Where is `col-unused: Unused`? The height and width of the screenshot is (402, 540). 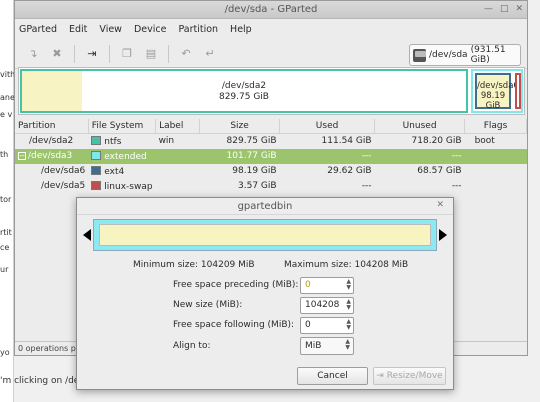 col-unused: Unused is located at coordinates (420, 126).